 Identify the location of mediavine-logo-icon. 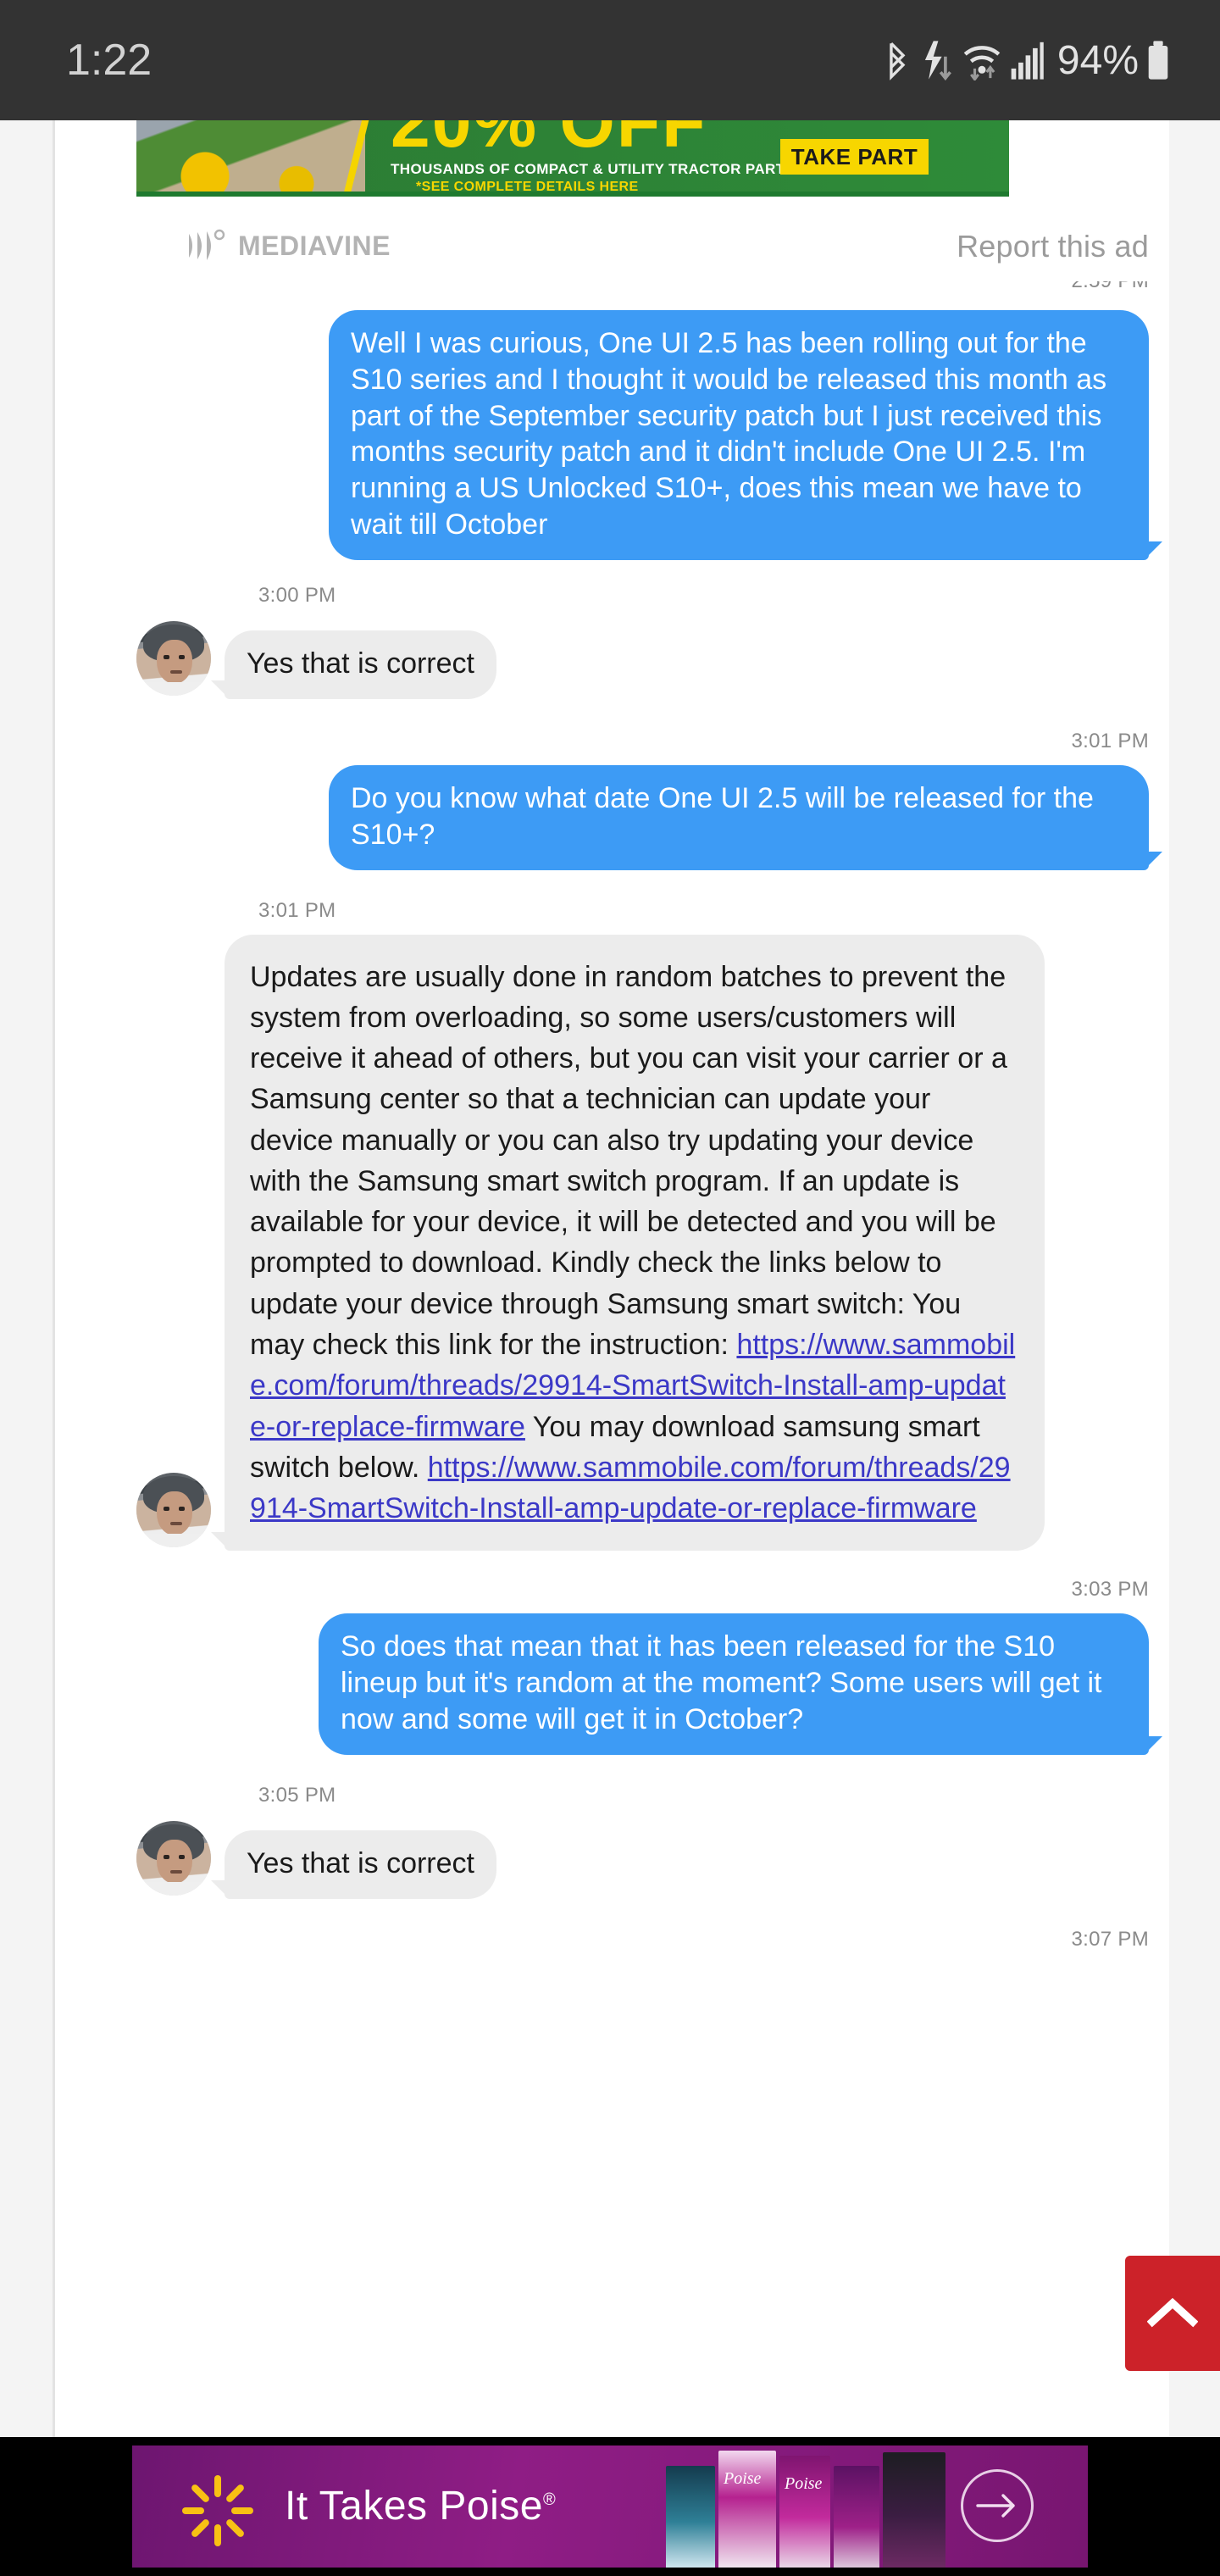
(211, 246).